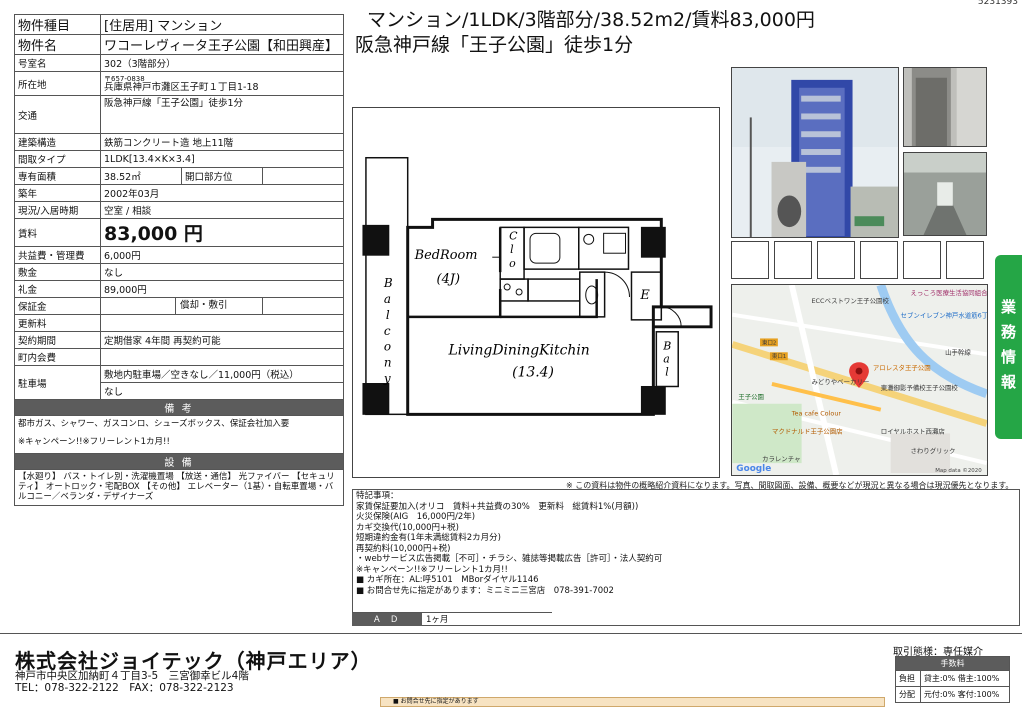  What do you see at coordinates (57, 24) in the screenshot?
I see `type-key: 物件種目` at bounding box center [57, 24].